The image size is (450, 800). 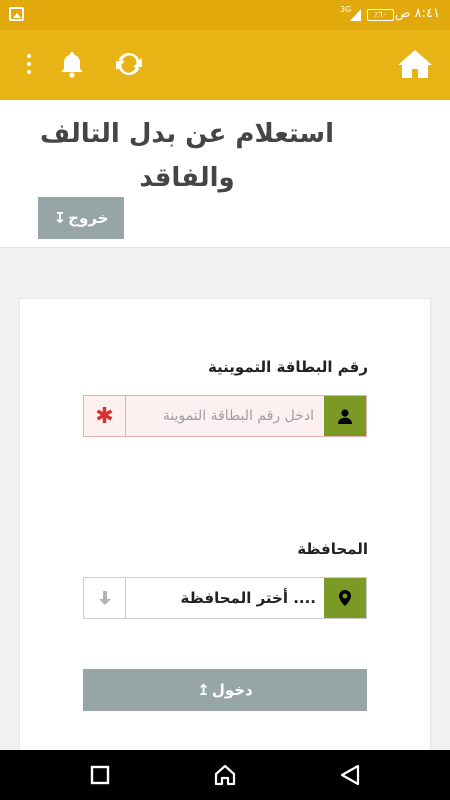 I want to click on battery-level: ٪٦٠, so click(x=380, y=14).